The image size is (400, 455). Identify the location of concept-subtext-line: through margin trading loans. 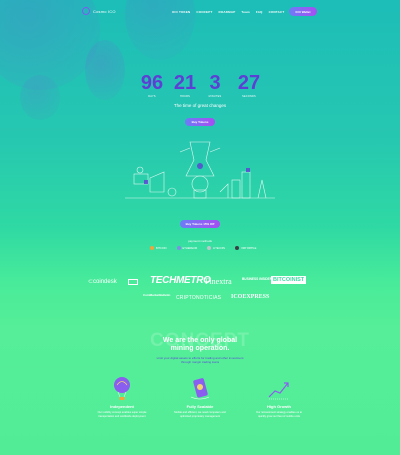
(200, 362).